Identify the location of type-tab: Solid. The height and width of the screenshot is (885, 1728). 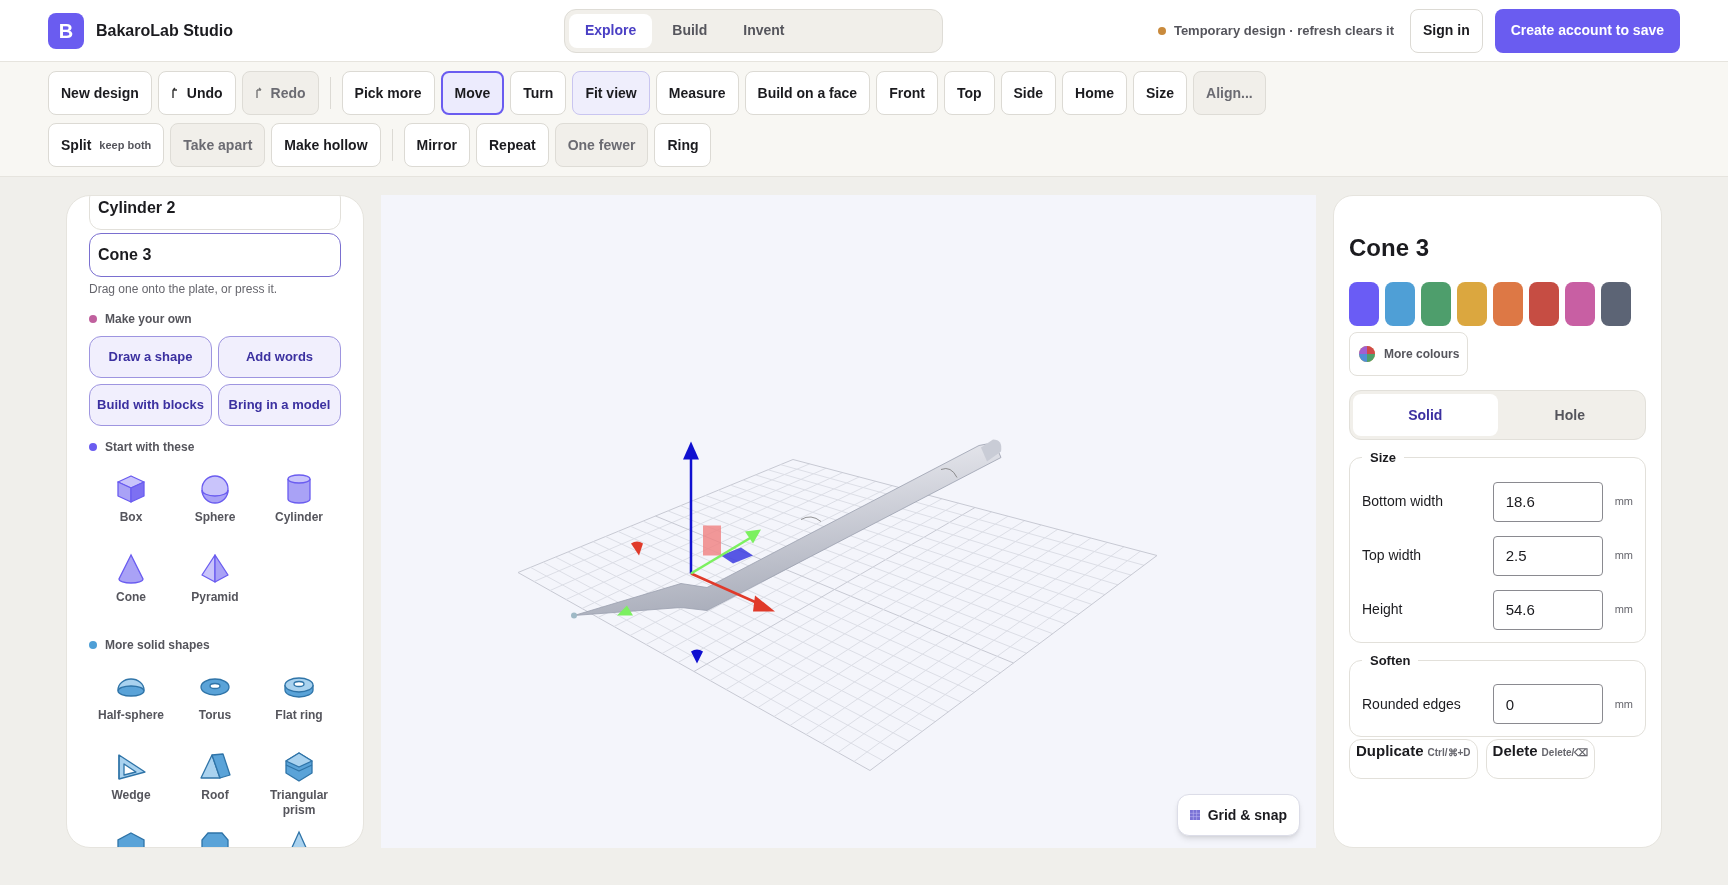
(1425, 415).